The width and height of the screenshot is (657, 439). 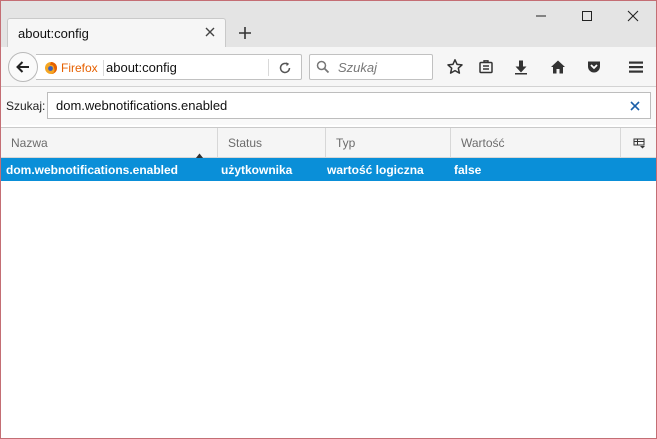 What do you see at coordinates (634, 105) in the screenshot?
I see `clear-icon` at bounding box center [634, 105].